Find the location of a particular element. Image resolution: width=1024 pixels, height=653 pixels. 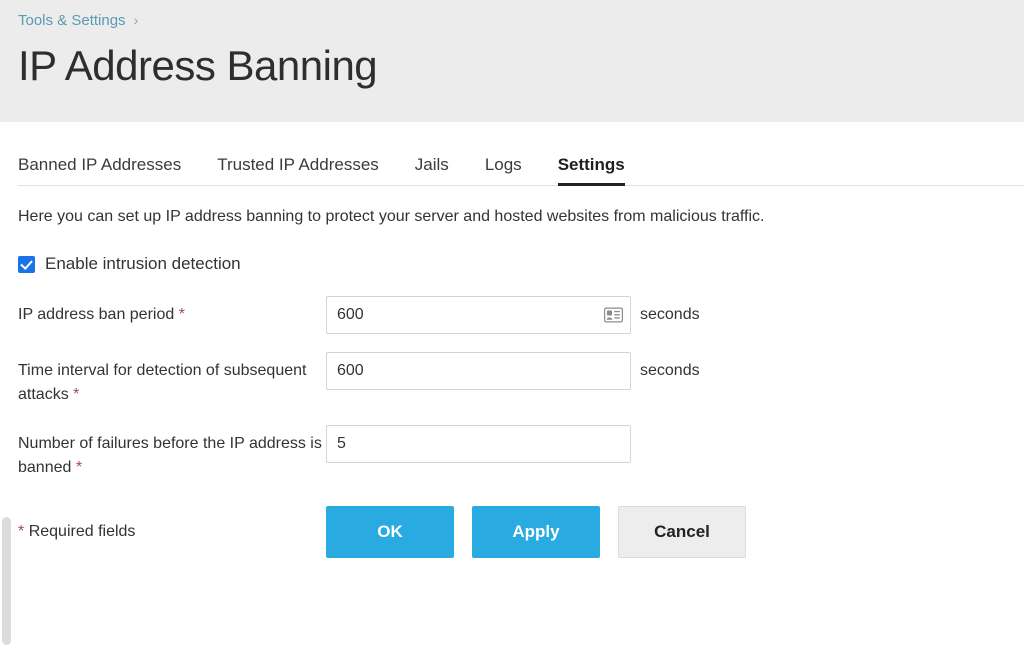

unit-label-detection-interval: seconds is located at coordinates (670, 370).